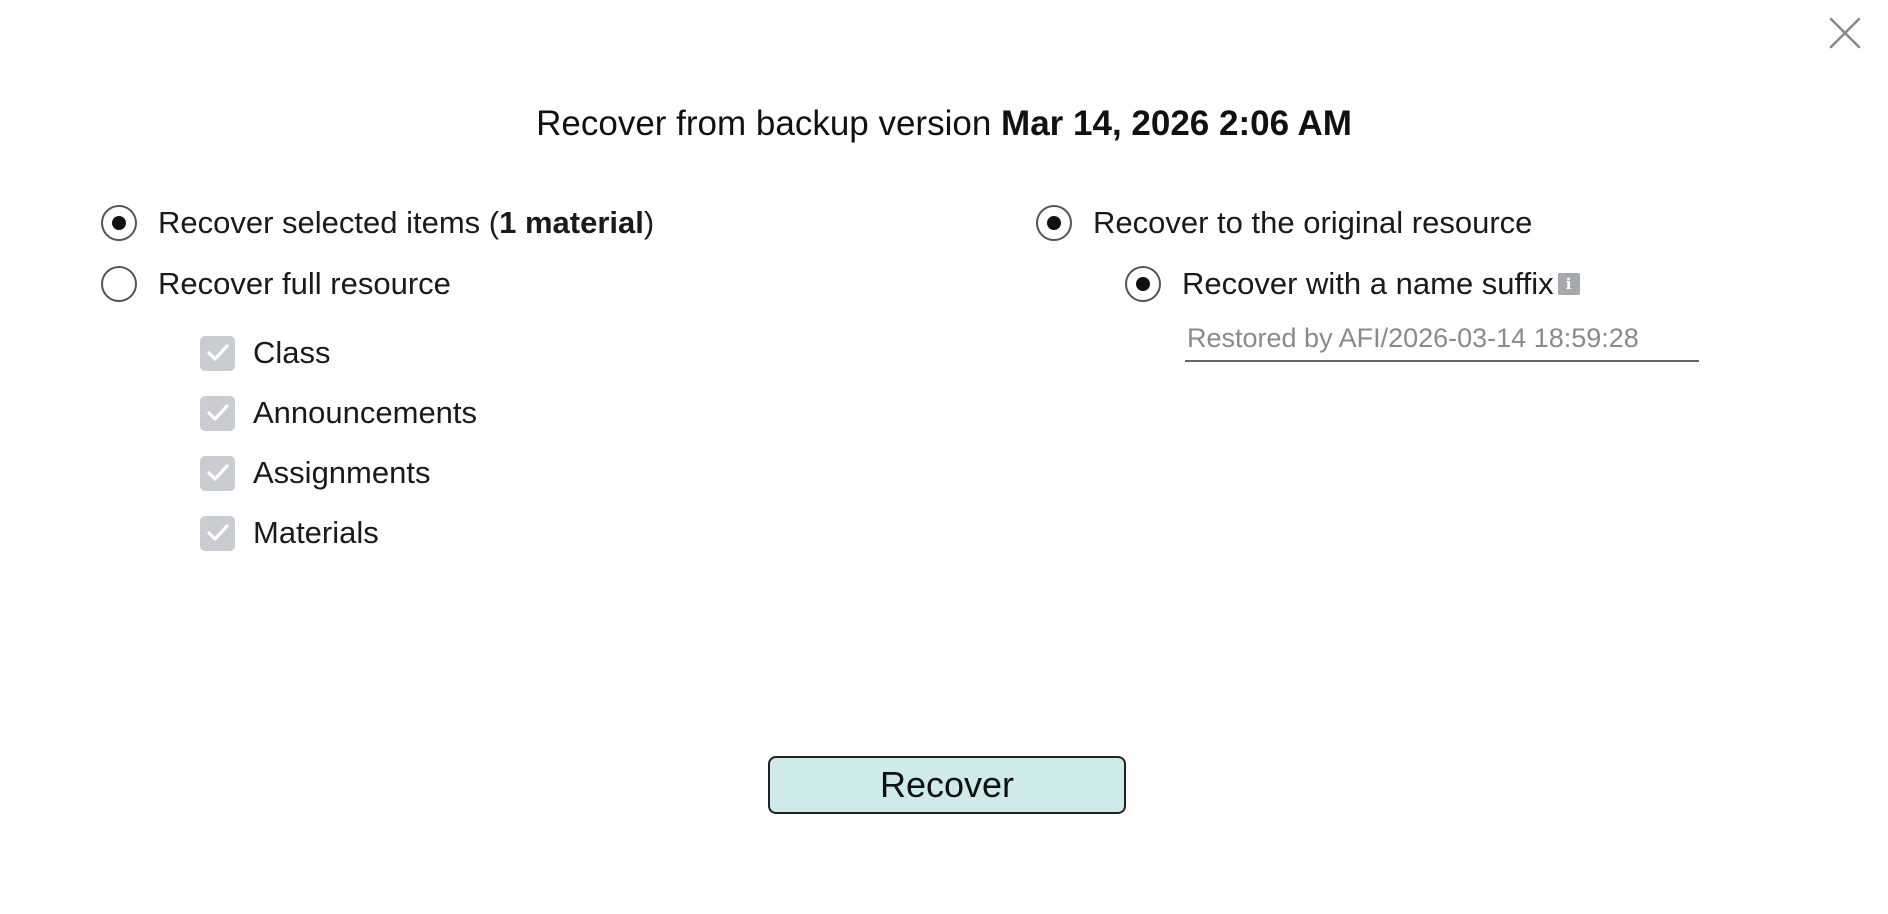 This screenshot has height=914, width=1888. What do you see at coordinates (304, 283) in the screenshot?
I see `recover-full-resource-label: Recover full resource` at bounding box center [304, 283].